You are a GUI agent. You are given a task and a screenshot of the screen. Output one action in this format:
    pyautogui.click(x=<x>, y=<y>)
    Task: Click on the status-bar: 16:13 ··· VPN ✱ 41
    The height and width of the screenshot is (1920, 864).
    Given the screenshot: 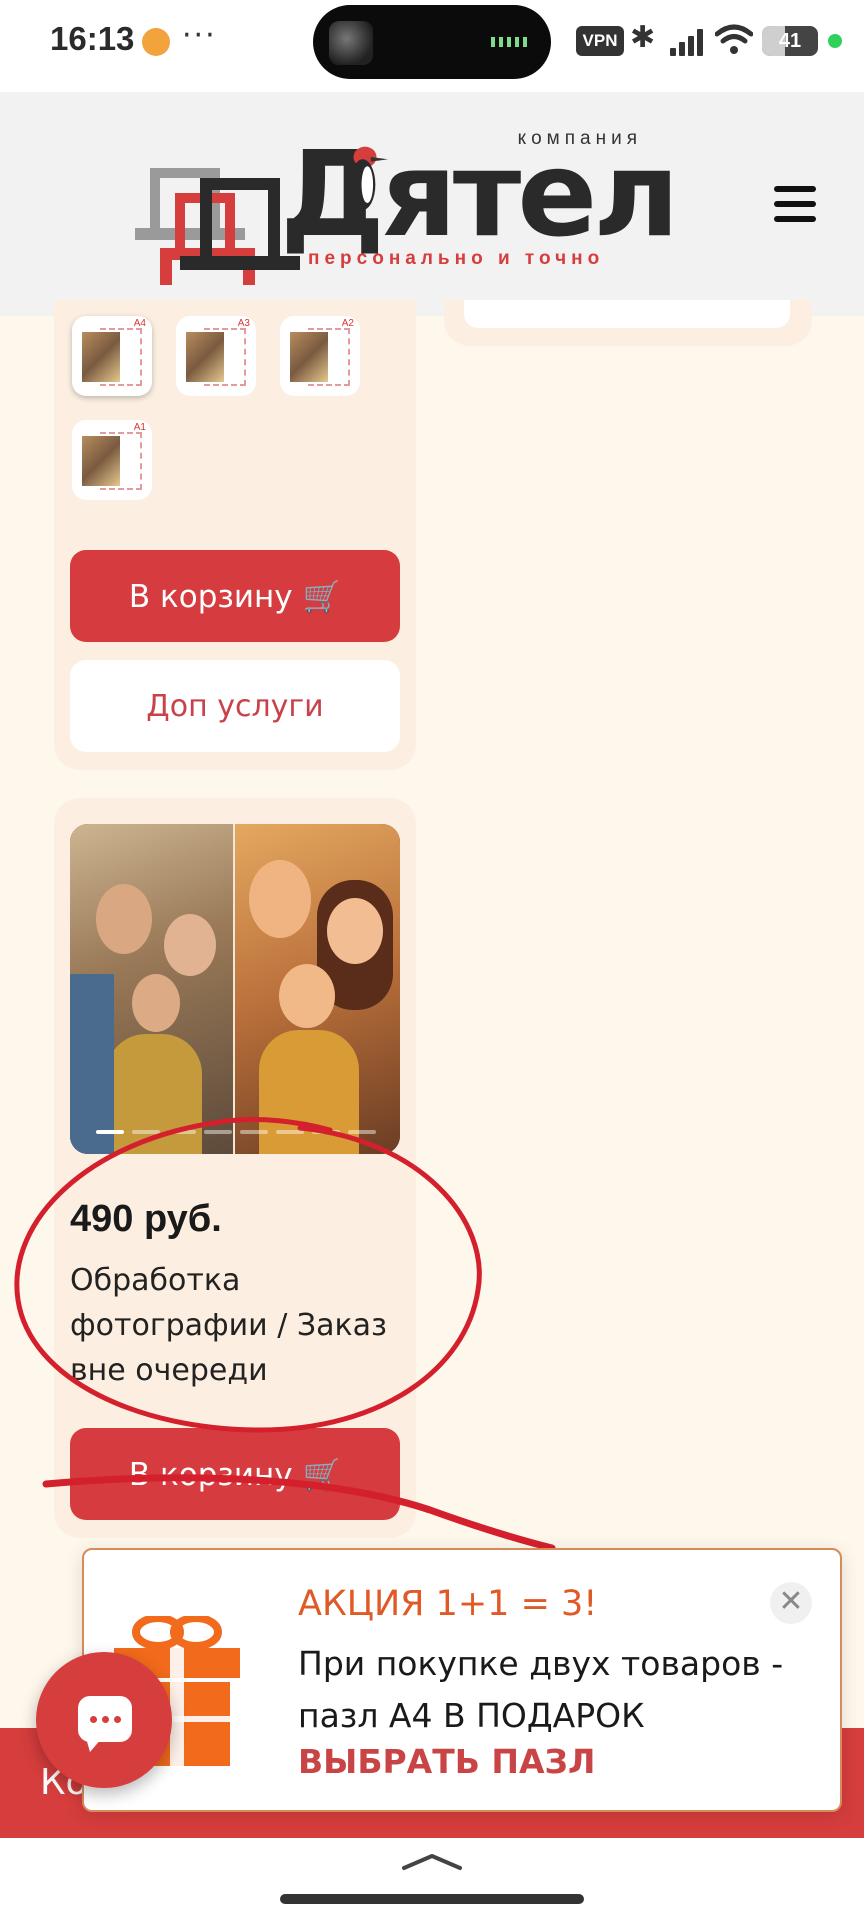 What is the action you would take?
    pyautogui.click(x=432, y=46)
    